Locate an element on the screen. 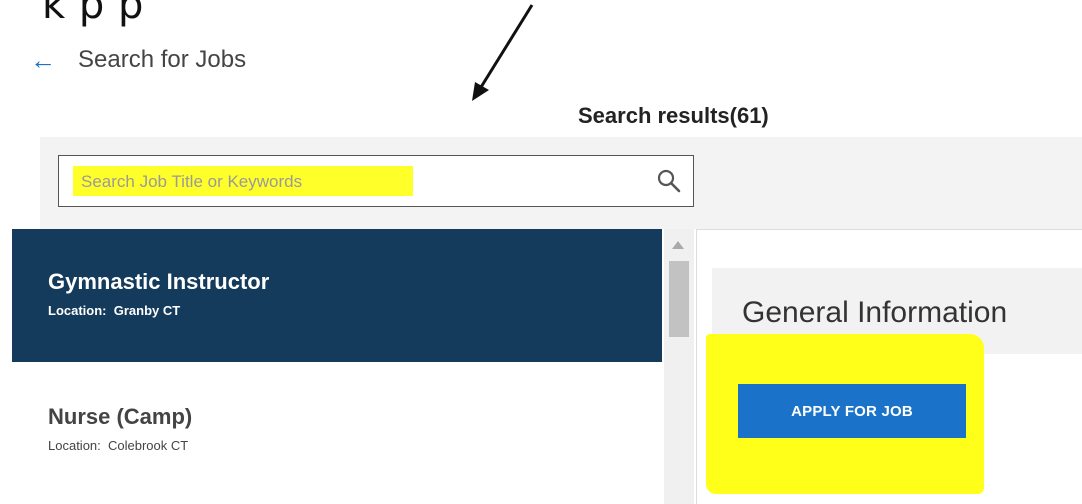 This screenshot has width=1082, height=504. job-location: Location: Colebrook CT is located at coordinates (355, 445).